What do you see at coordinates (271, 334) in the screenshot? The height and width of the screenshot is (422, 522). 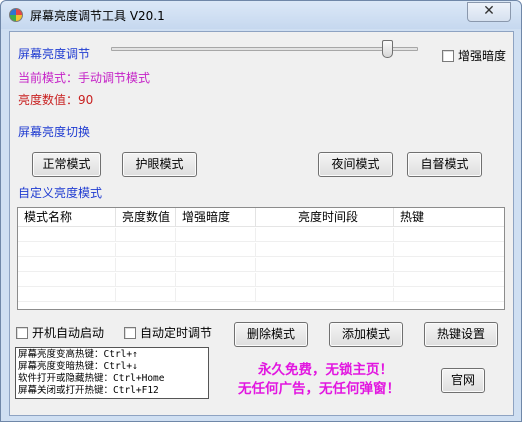 I see `delete-mode-button: 删除模式` at bounding box center [271, 334].